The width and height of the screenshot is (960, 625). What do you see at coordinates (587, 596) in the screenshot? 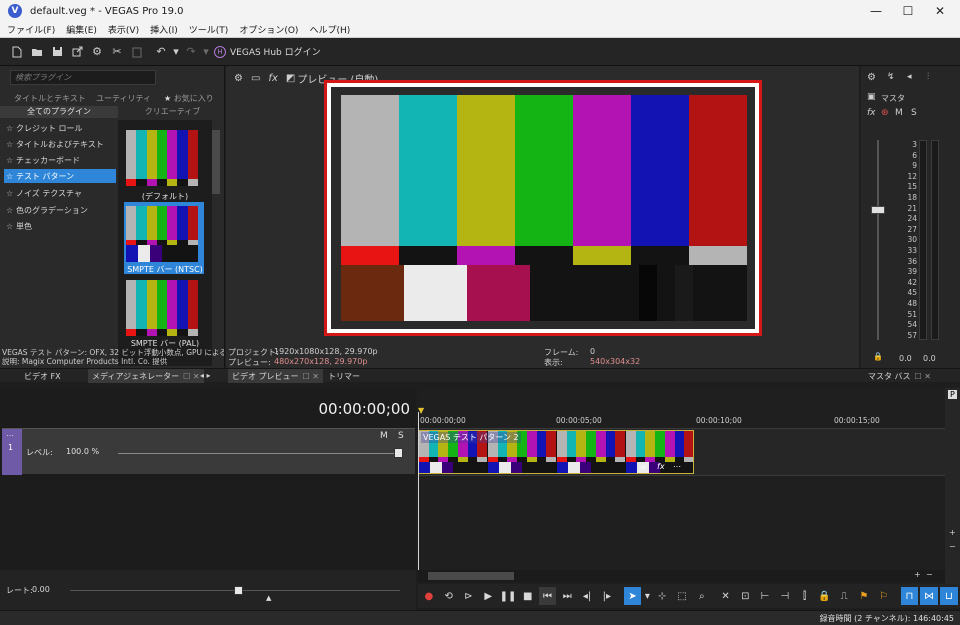
I see `previous-frame-button: ◂|` at bounding box center [587, 596].